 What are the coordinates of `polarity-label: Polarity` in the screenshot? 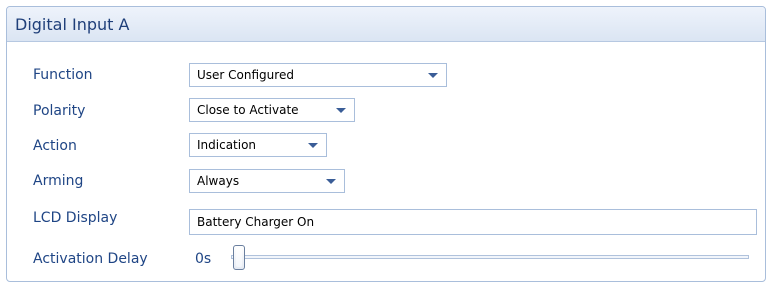 It's located at (59, 111).